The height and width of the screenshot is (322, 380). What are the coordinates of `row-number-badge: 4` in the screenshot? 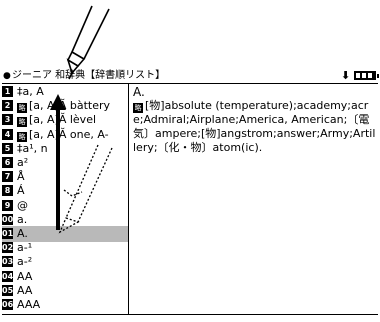 It's located at (7, 134).